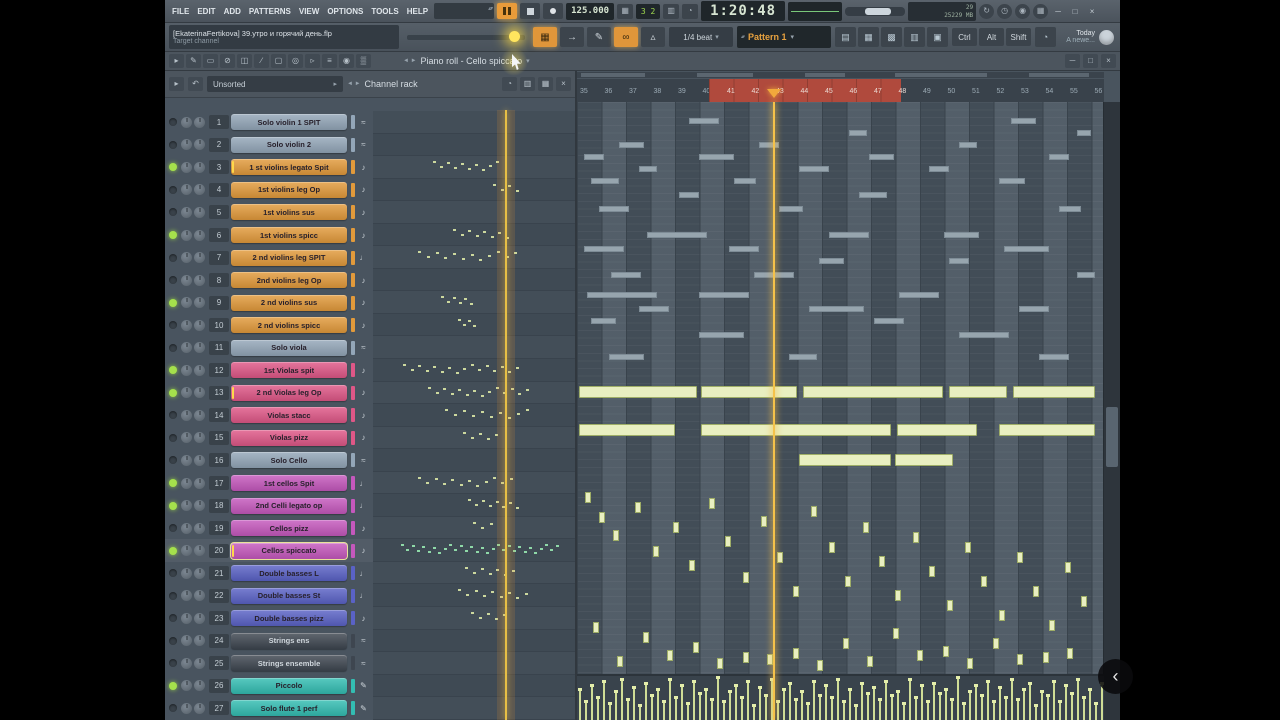 This screenshot has width=1280, height=720. Describe the element at coordinates (289, 325) in the screenshot. I see `channel-button: 2 nd violins spicc` at that location.